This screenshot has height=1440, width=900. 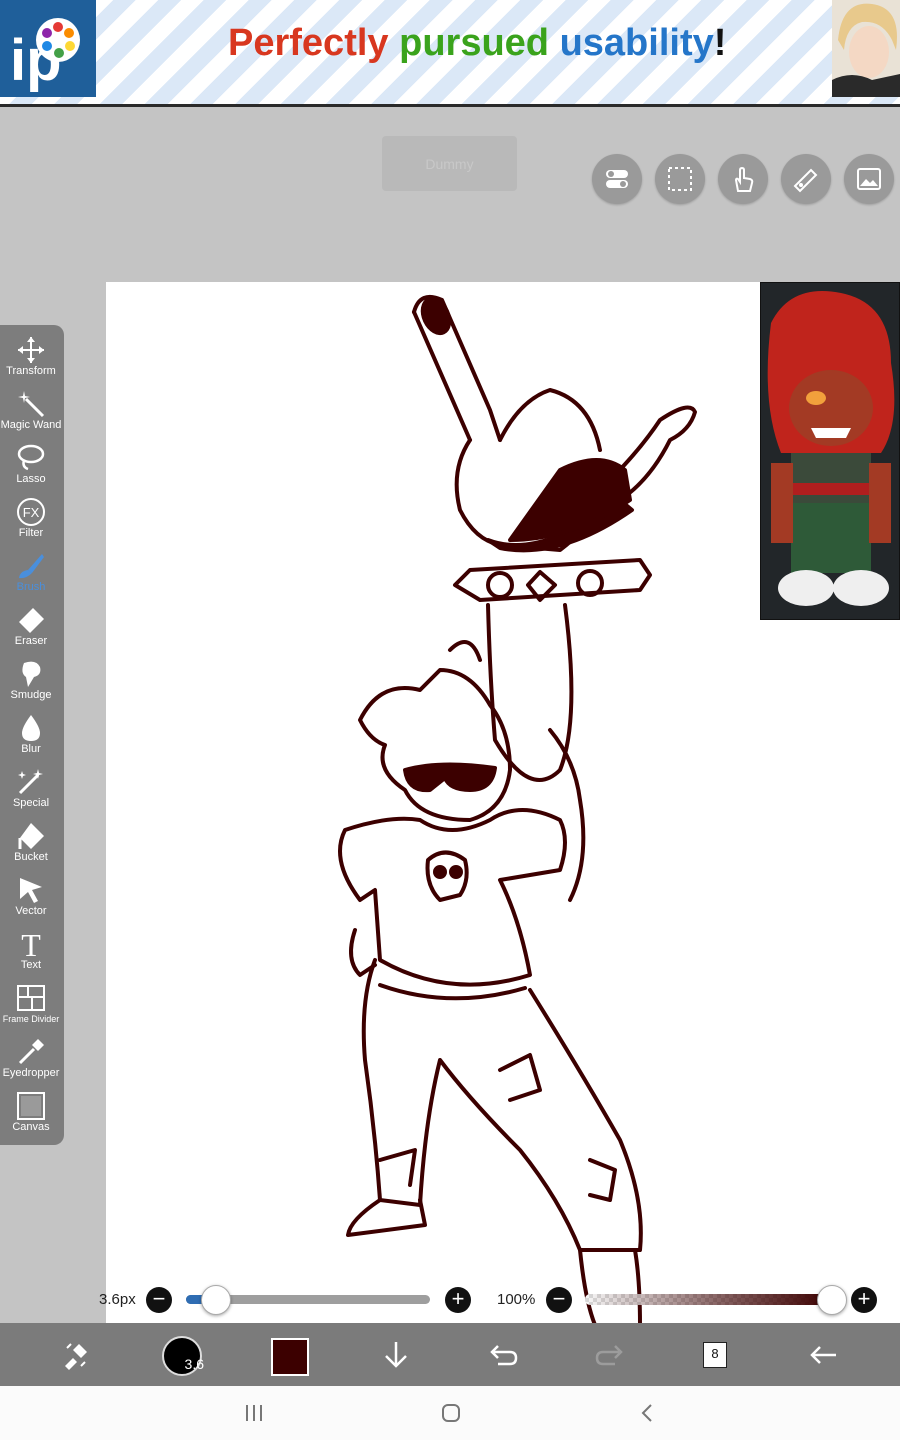 I want to click on ad-headline: Perfectly pursued usability!, so click(x=477, y=43).